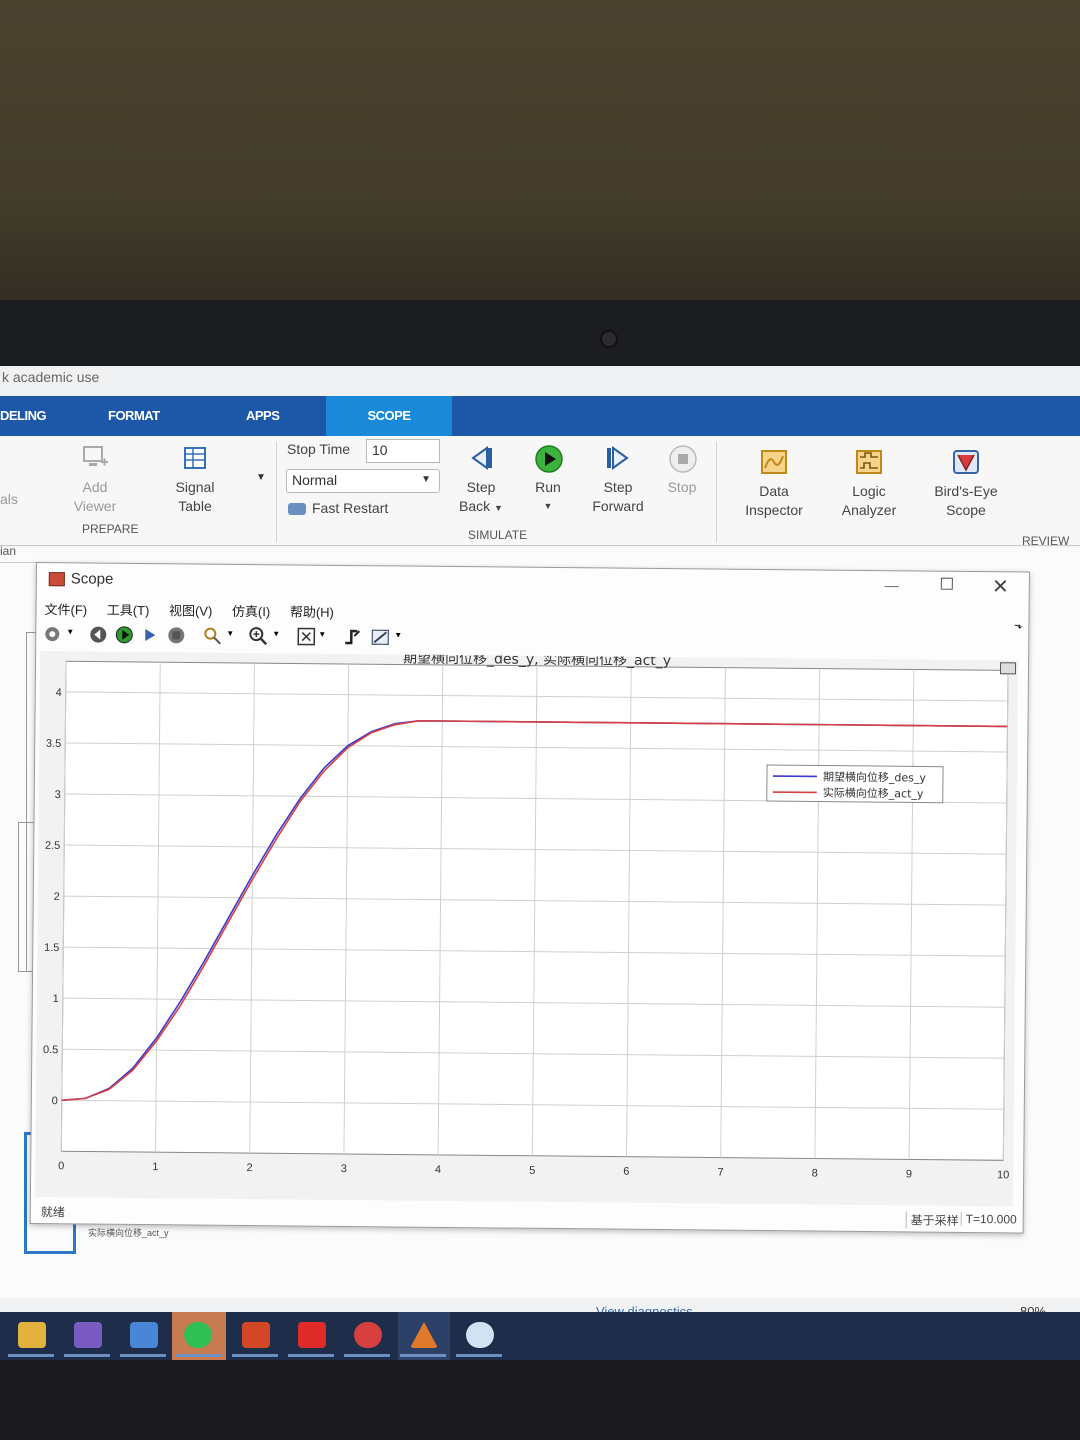 This screenshot has width=1080, height=1440. Describe the element at coordinates (815, 1173) in the screenshot. I see `x-tick-label: 8` at that location.